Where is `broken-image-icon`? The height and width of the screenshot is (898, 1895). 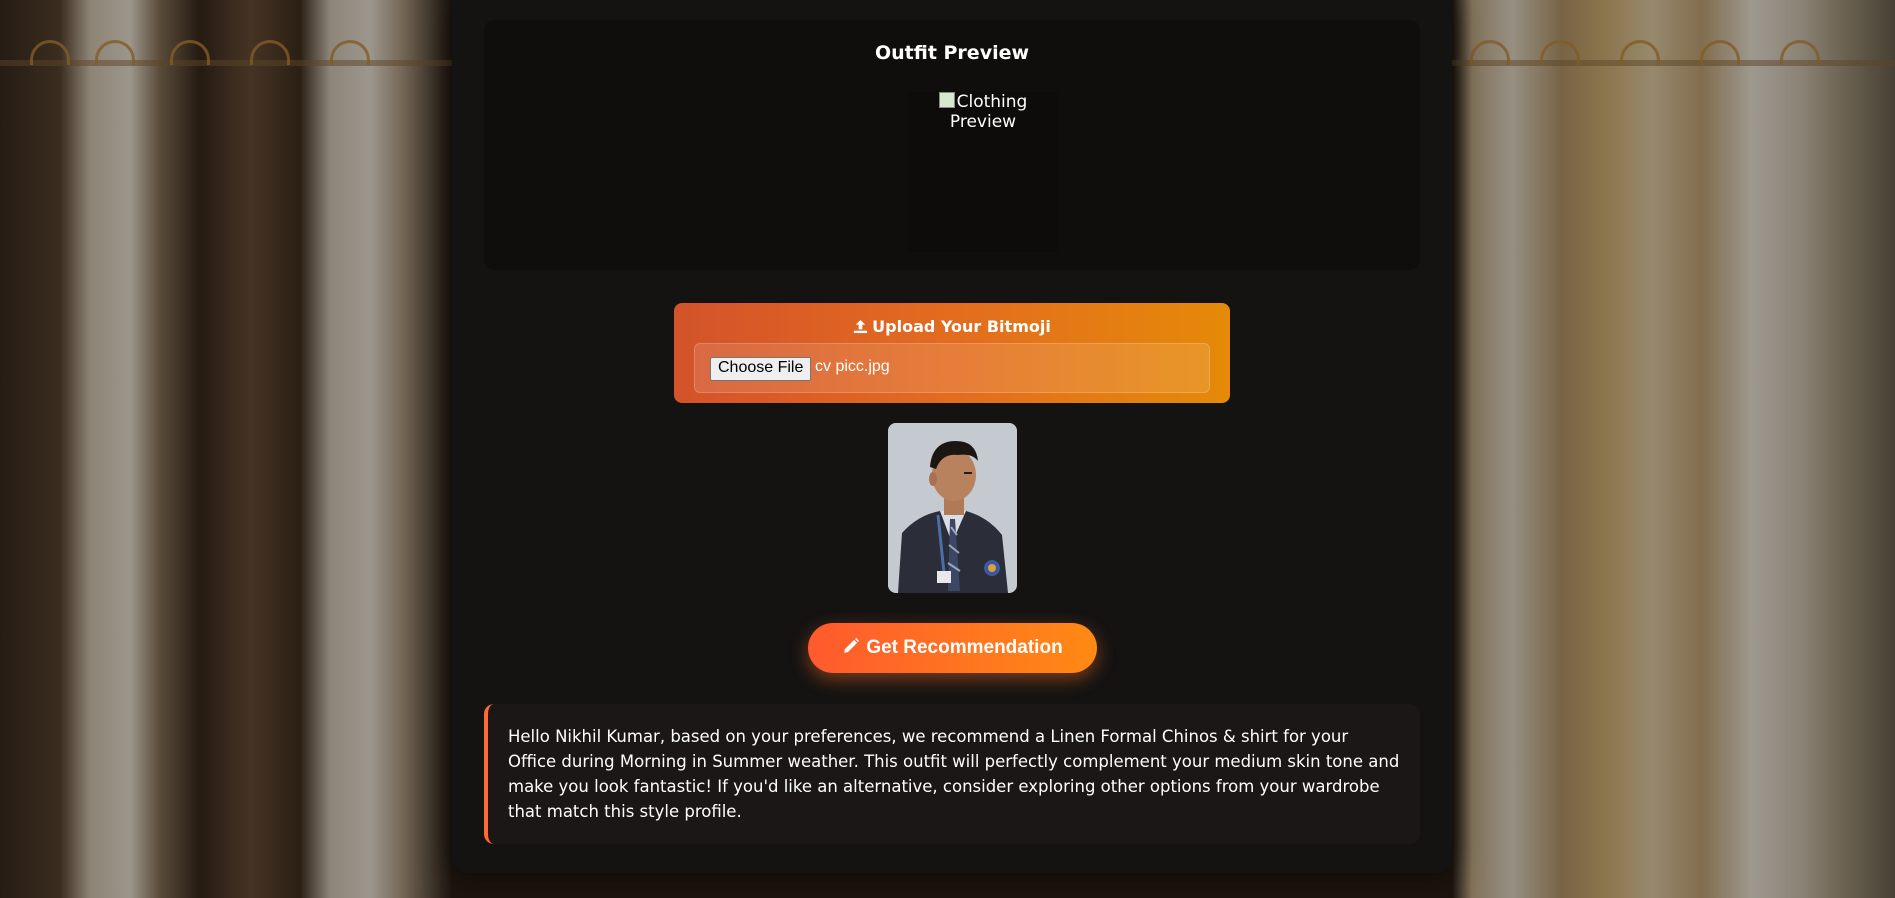
broken-image-icon is located at coordinates (946, 100).